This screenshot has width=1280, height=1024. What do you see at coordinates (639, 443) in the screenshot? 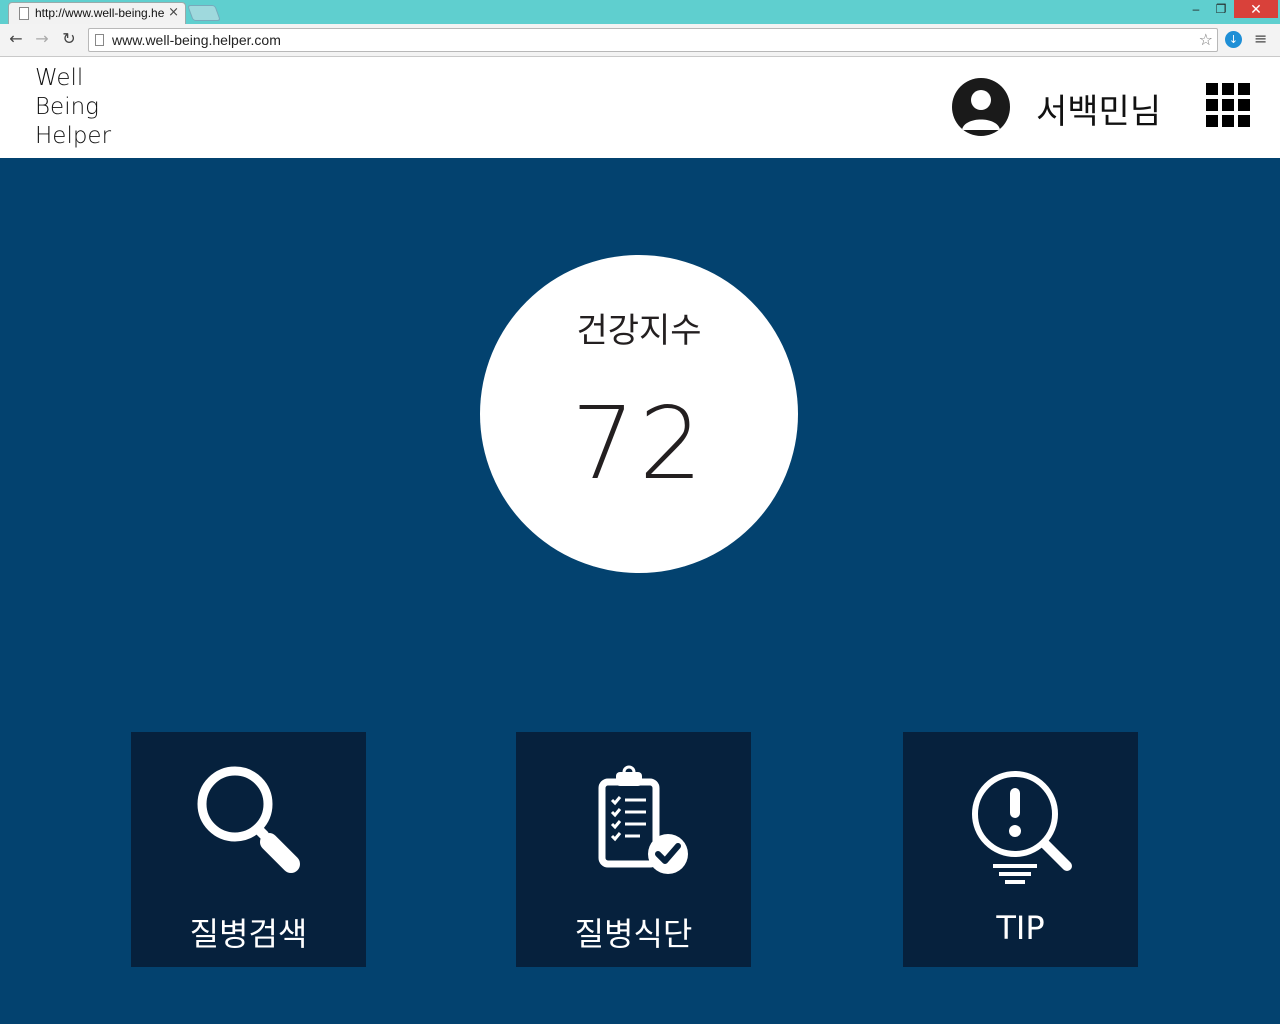
I see `health-score-value: 72` at bounding box center [639, 443].